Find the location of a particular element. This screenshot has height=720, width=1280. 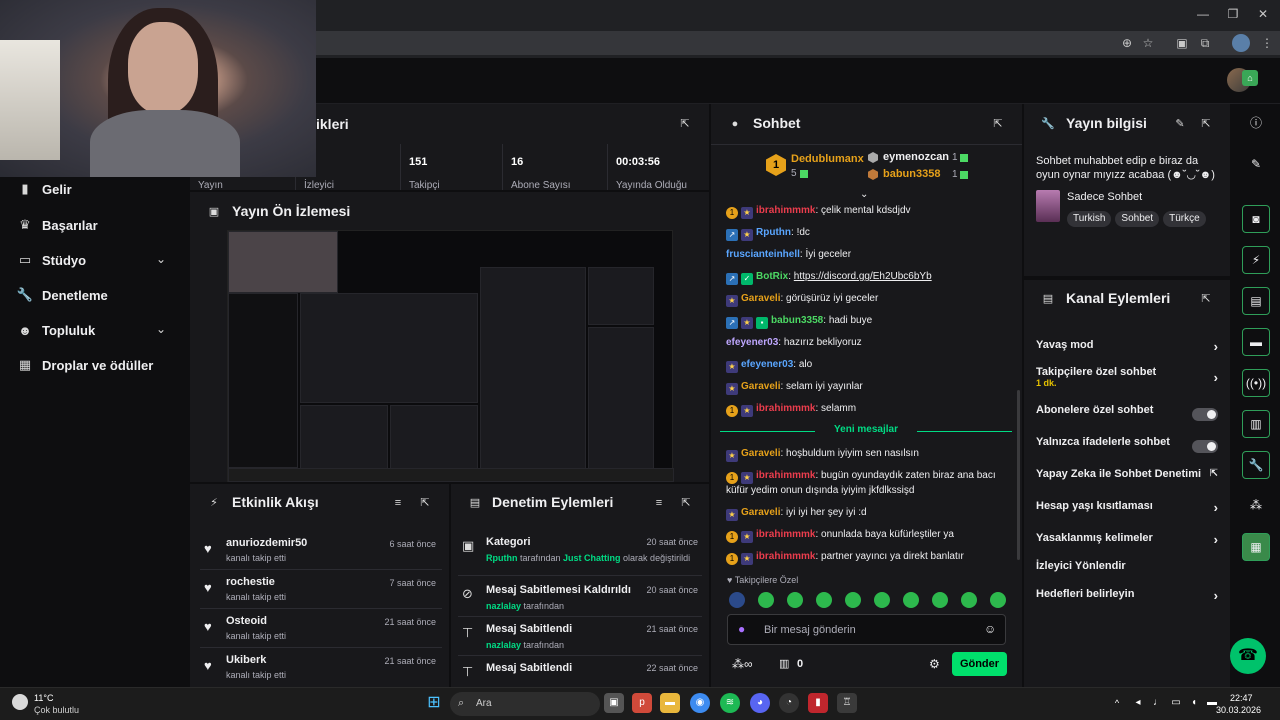

sidebar-item-gelir: ▮ Gelir is located at coordinates (43, 189).